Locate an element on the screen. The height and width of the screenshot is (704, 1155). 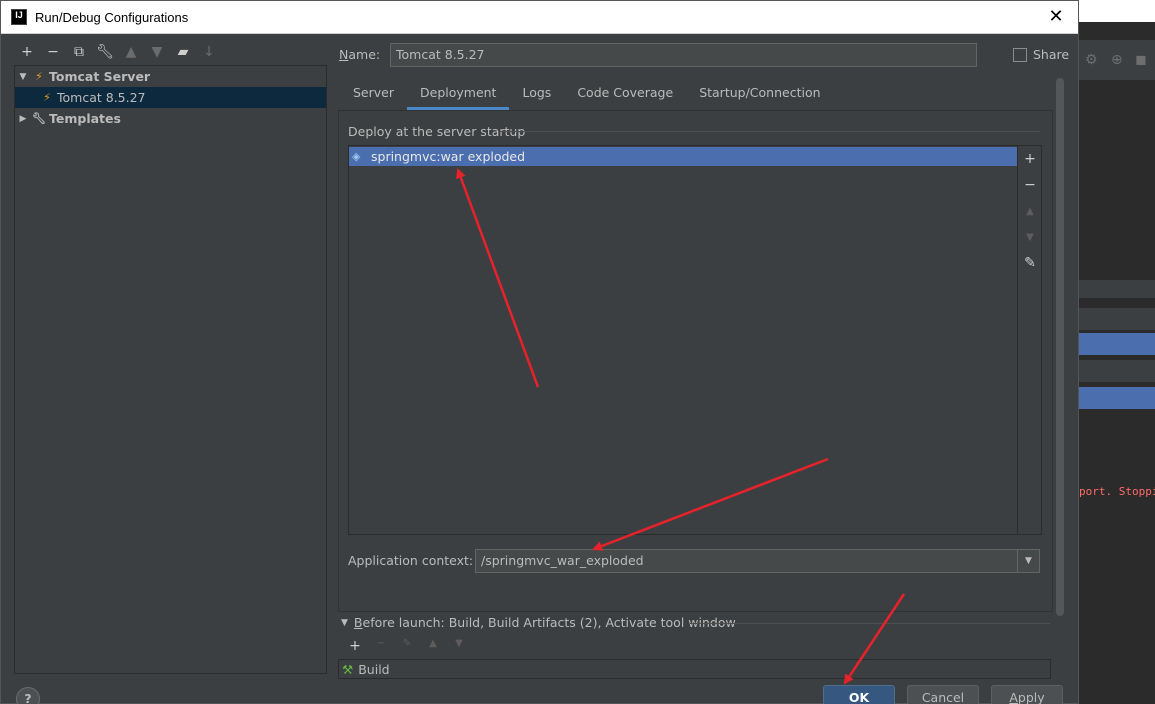
tab-server: Server is located at coordinates (373, 95).